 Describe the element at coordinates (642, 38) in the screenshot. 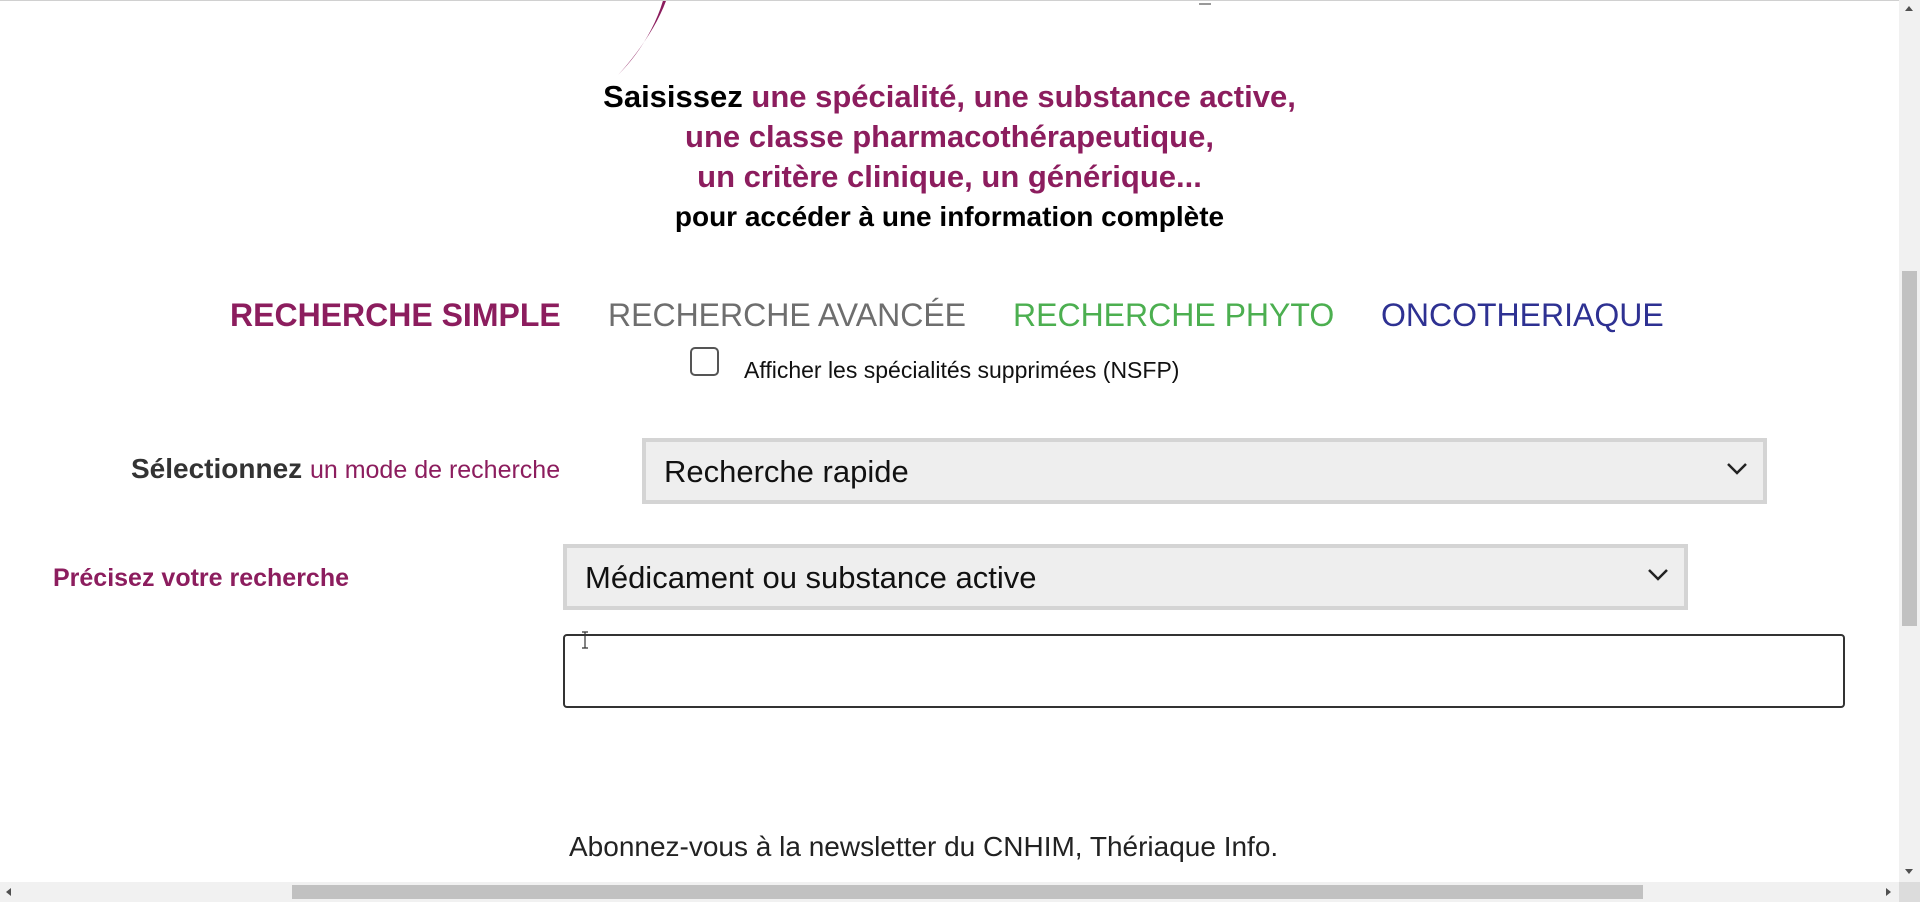

I see `logo-swoosh-icon` at that location.